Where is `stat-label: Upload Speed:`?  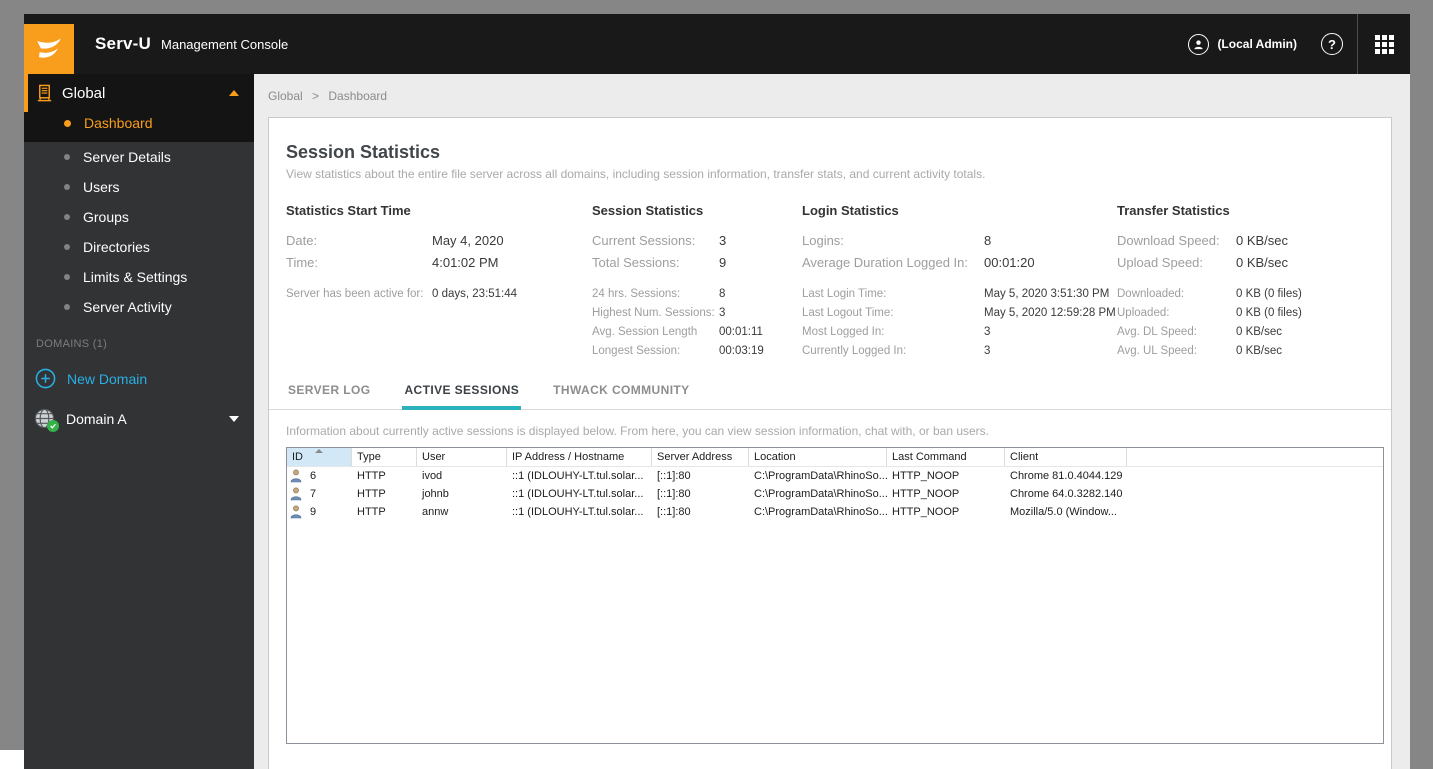 stat-label: Upload Speed: is located at coordinates (1160, 262).